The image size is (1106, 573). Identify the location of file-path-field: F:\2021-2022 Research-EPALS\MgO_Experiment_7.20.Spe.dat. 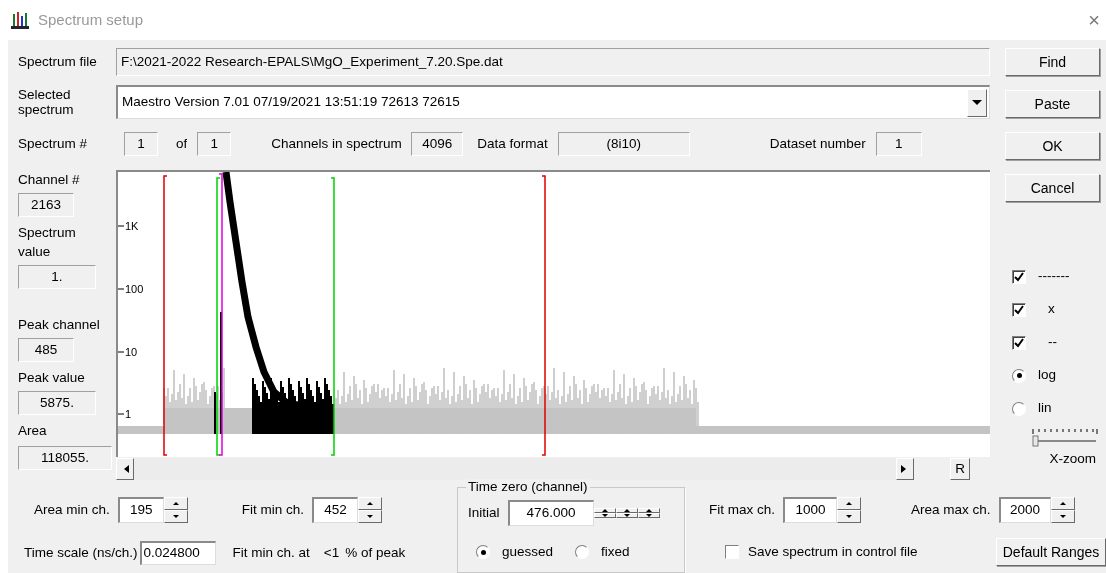
(553, 62).